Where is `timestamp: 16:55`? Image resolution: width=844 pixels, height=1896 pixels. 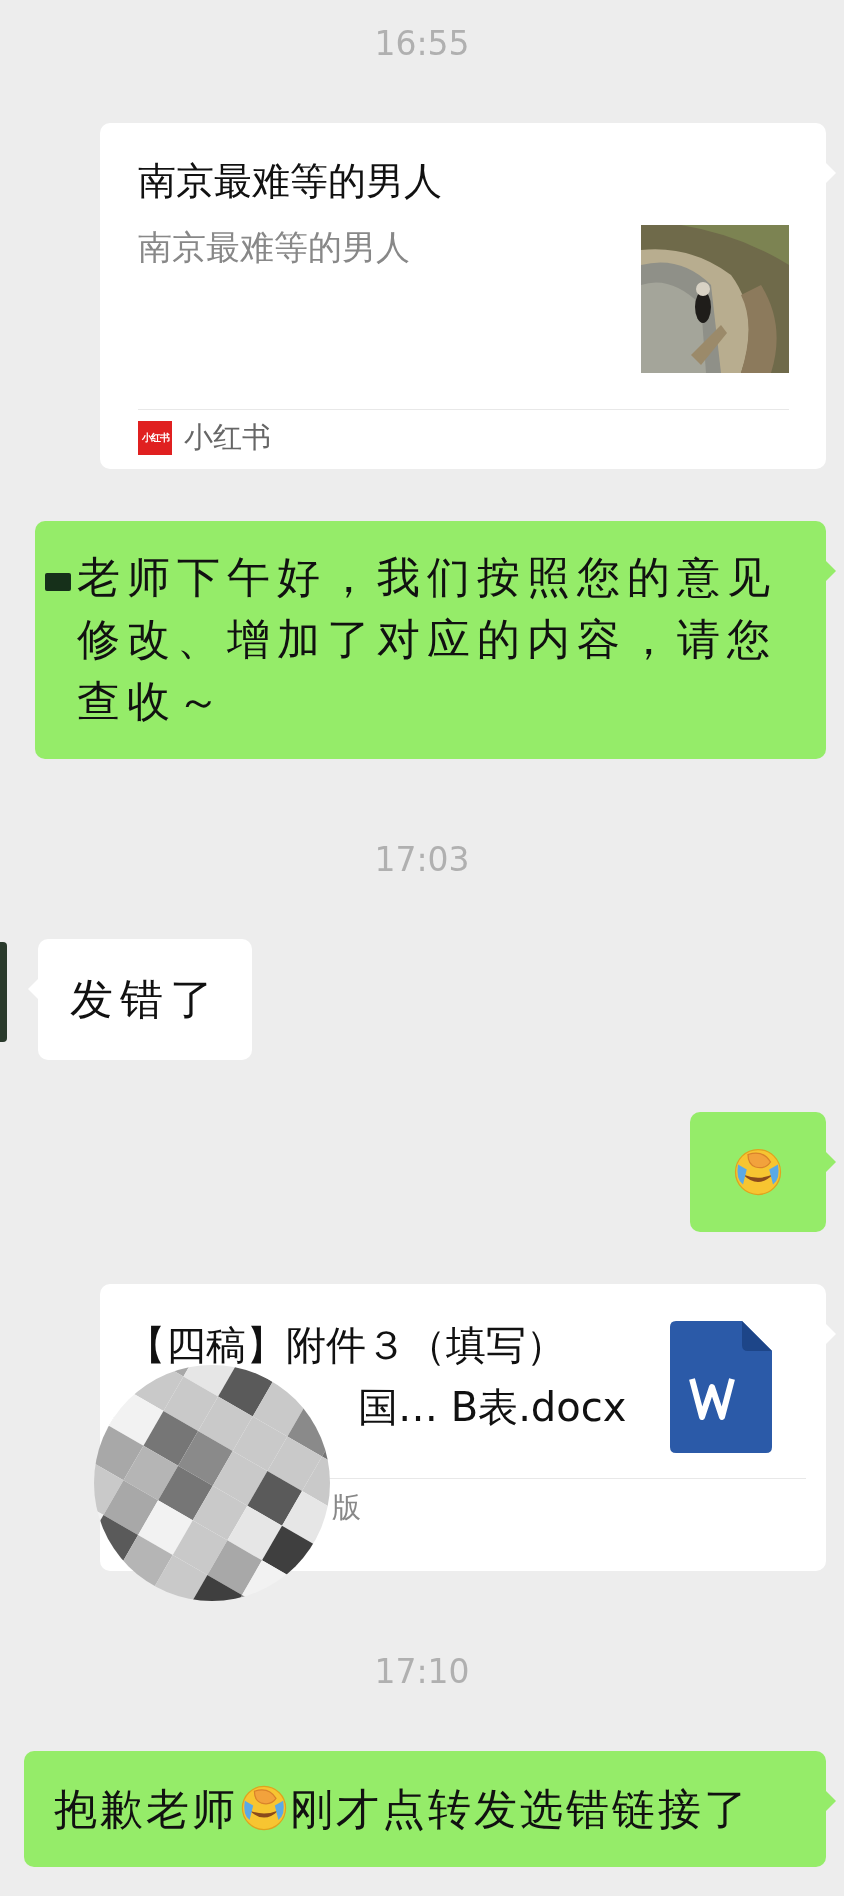 timestamp: 16:55 is located at coordinates (422, 44).